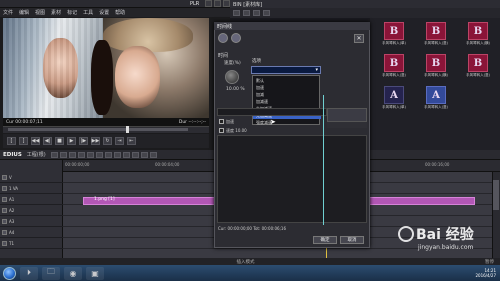 The image size is (500, 281). I want to click on snap-icon, so click(135, 154).